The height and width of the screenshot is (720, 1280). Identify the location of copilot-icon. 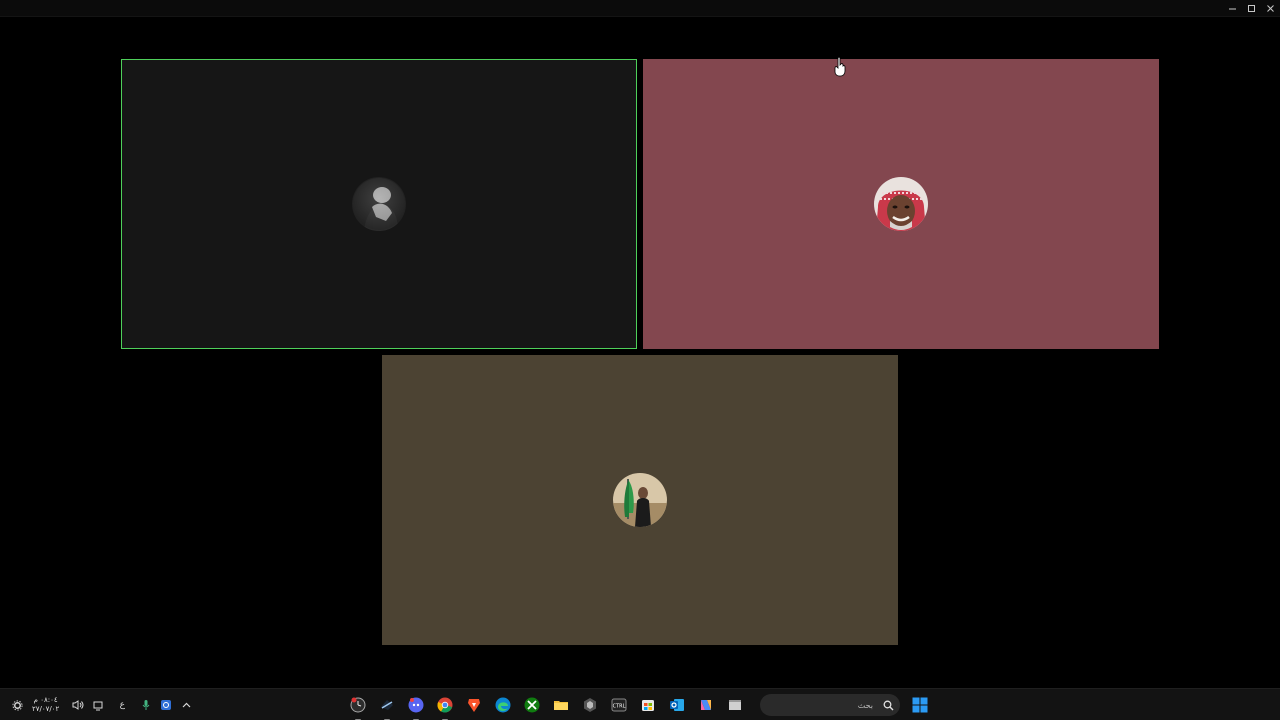
(706, 705).